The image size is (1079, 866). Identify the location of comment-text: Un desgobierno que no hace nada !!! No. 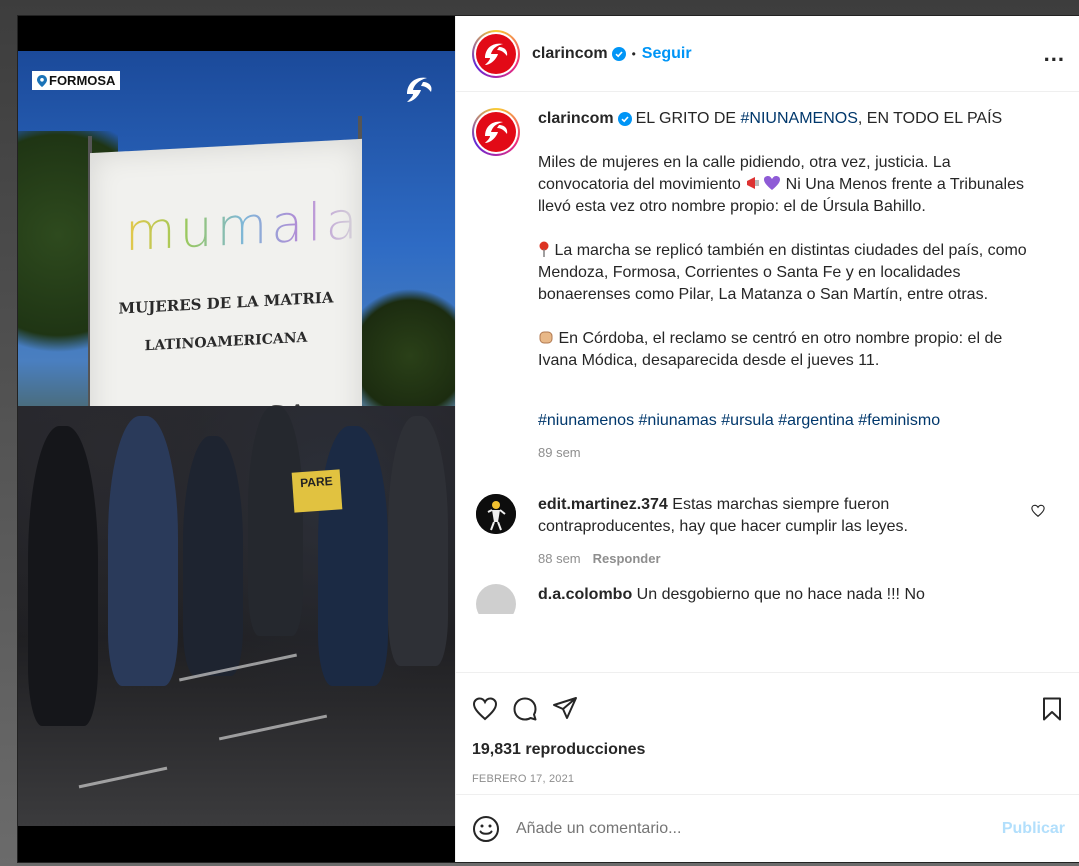
(778, 594).